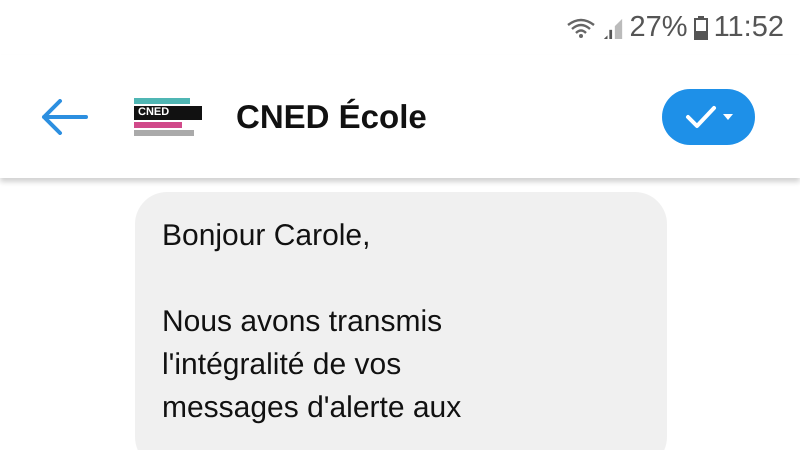 The image size is (800, 450). I want to click on battery-icon, so click(701, 28).